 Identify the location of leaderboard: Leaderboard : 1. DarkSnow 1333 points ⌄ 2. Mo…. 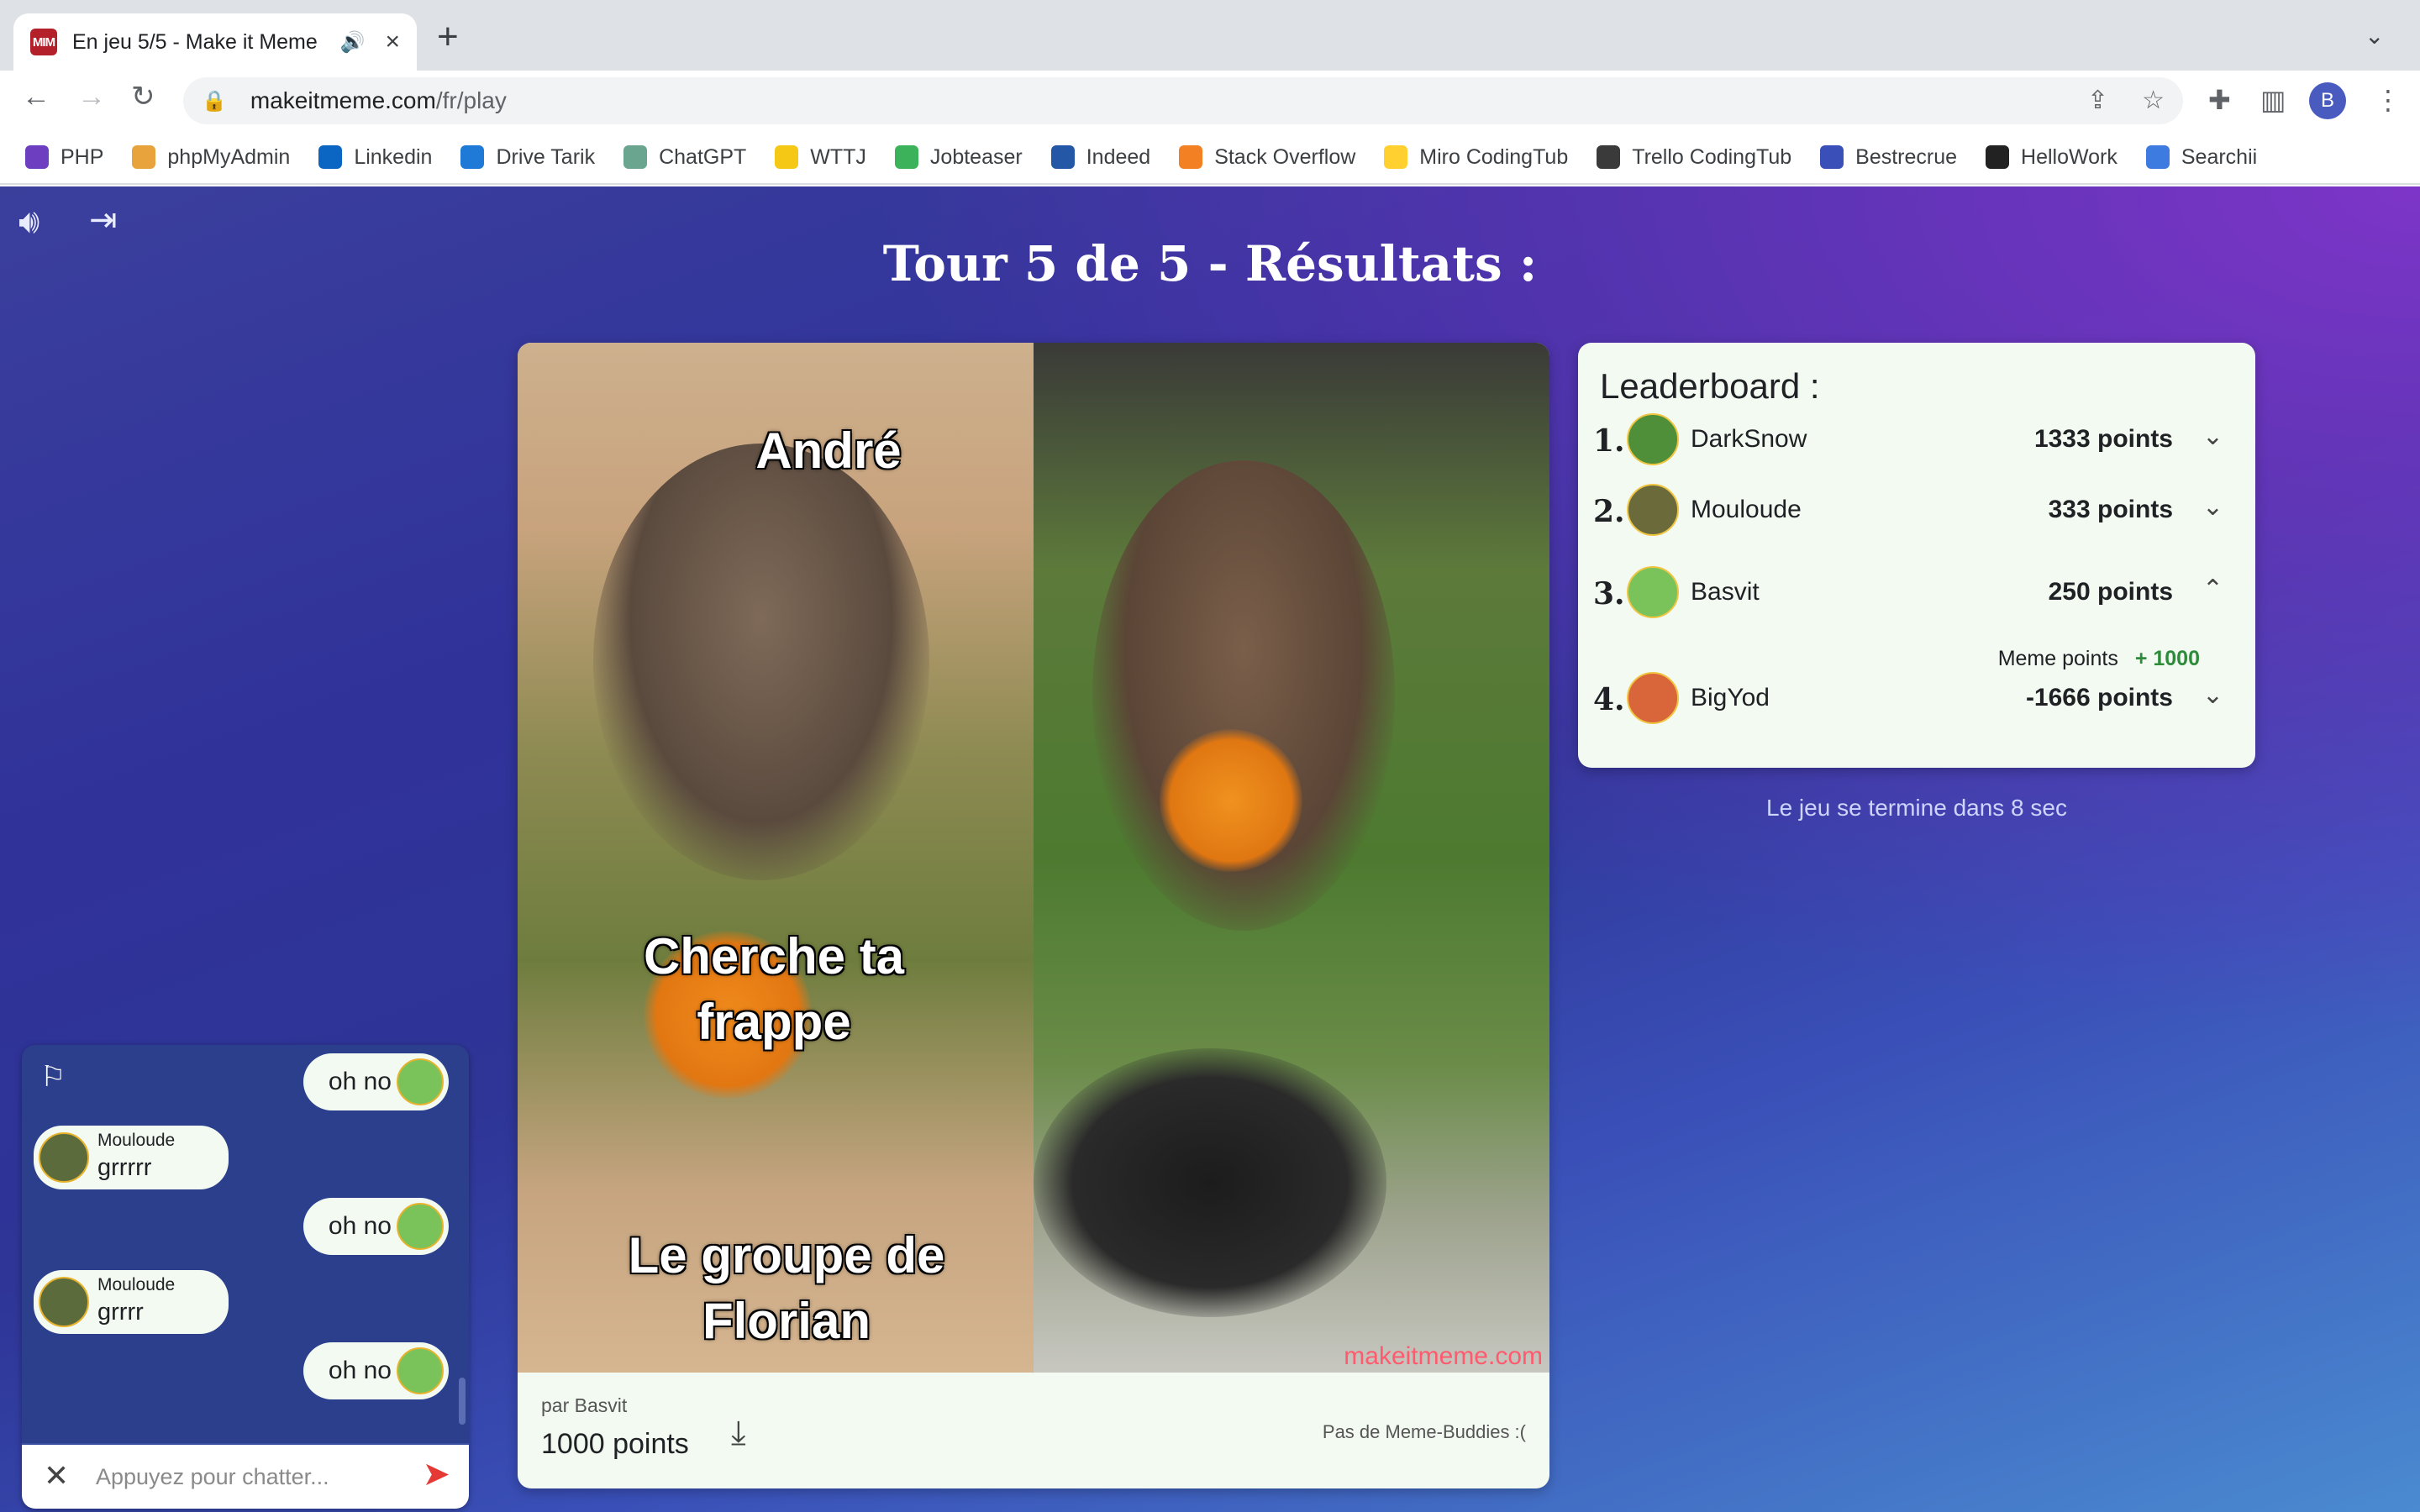
(1917, 555).